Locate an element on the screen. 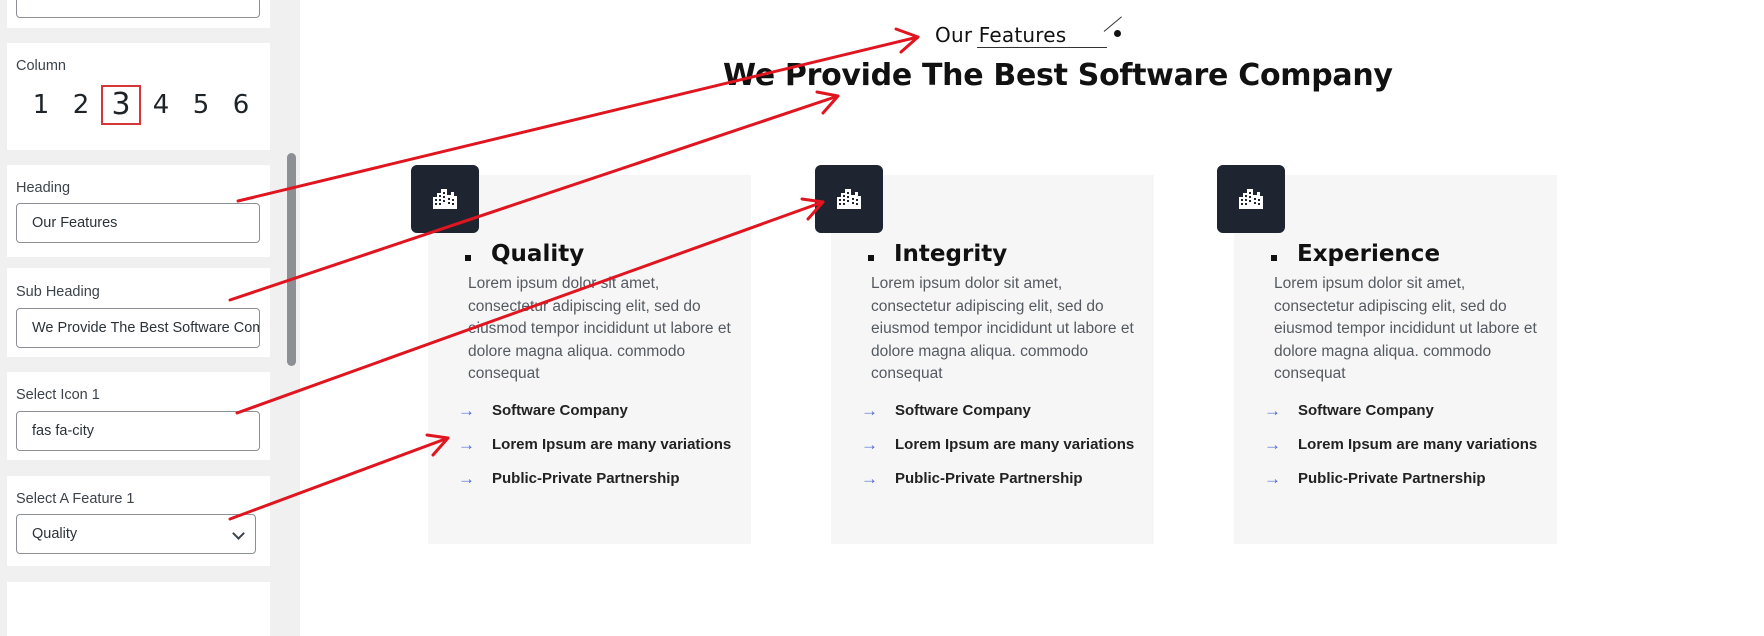 The width and height of the screenshot is (1764, 636). heading-label: Heading is located at coordinates (43, 188).